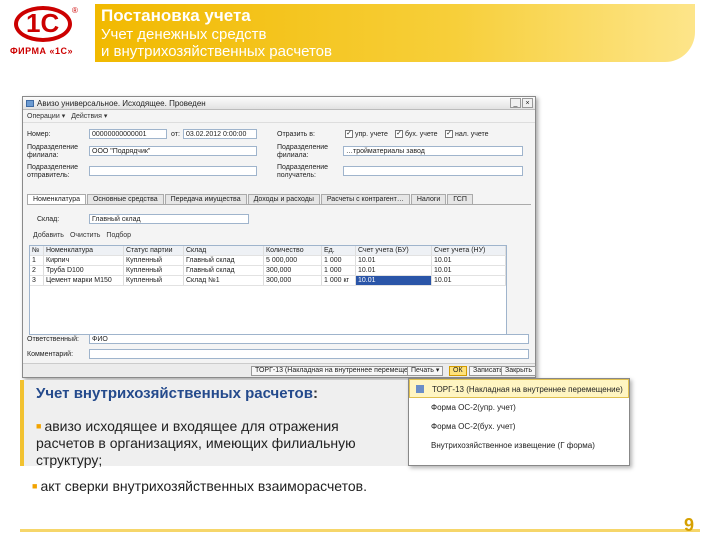  What do you see at coordinates (169, 219) in the screenshot?
I see `warehouse-field: Главный склад` at bounding box center [169, 219].